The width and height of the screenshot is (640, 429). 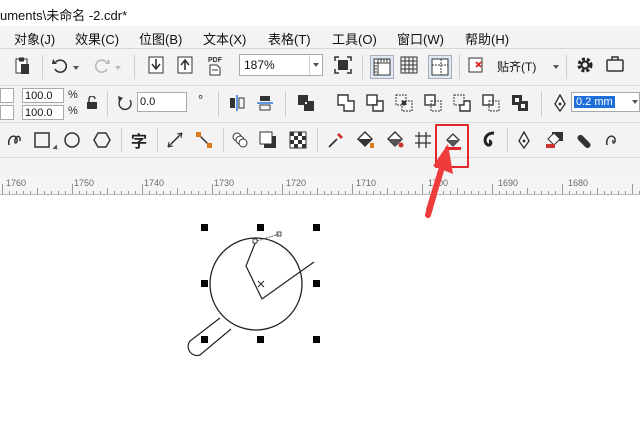 What do you see at coordinates (440, 67) in the screenshot?
I see `guidelines-icon` at bounding box center [440, 67].